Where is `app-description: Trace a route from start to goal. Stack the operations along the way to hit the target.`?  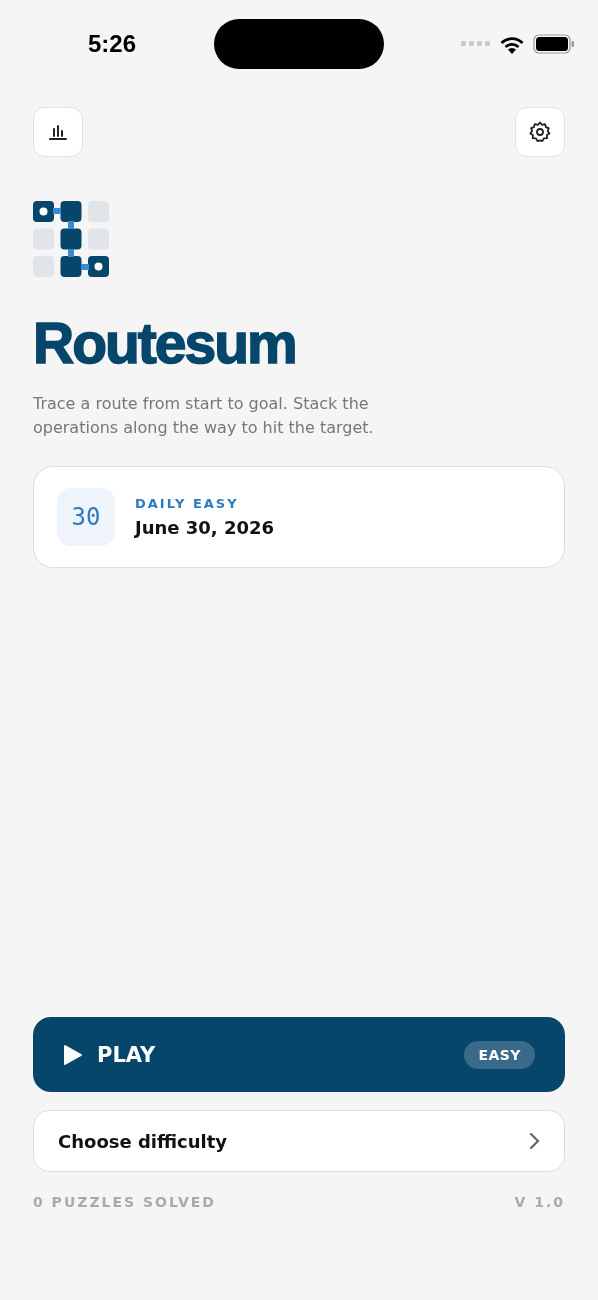 app-description: Trace a route from start to goal. Stack the operations along the way to hit the target. is located at coordinates (204, 416).